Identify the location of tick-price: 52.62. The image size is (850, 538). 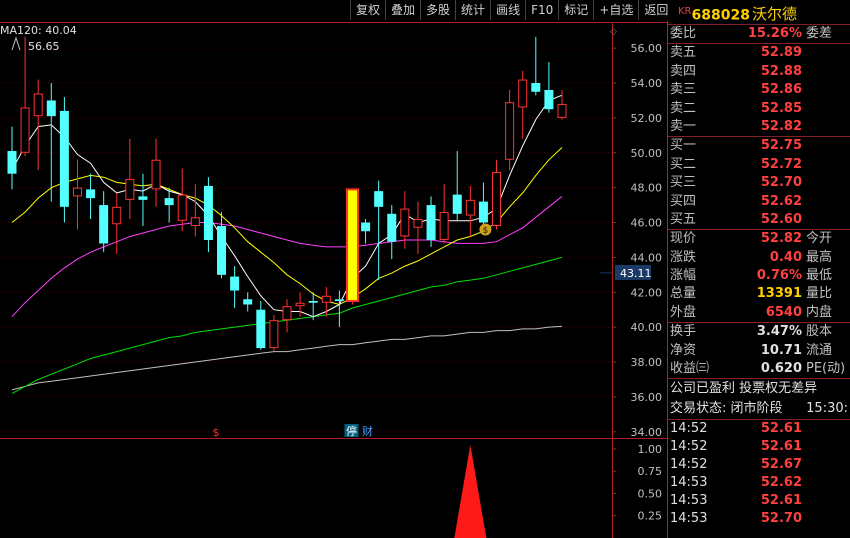
(781, 483).